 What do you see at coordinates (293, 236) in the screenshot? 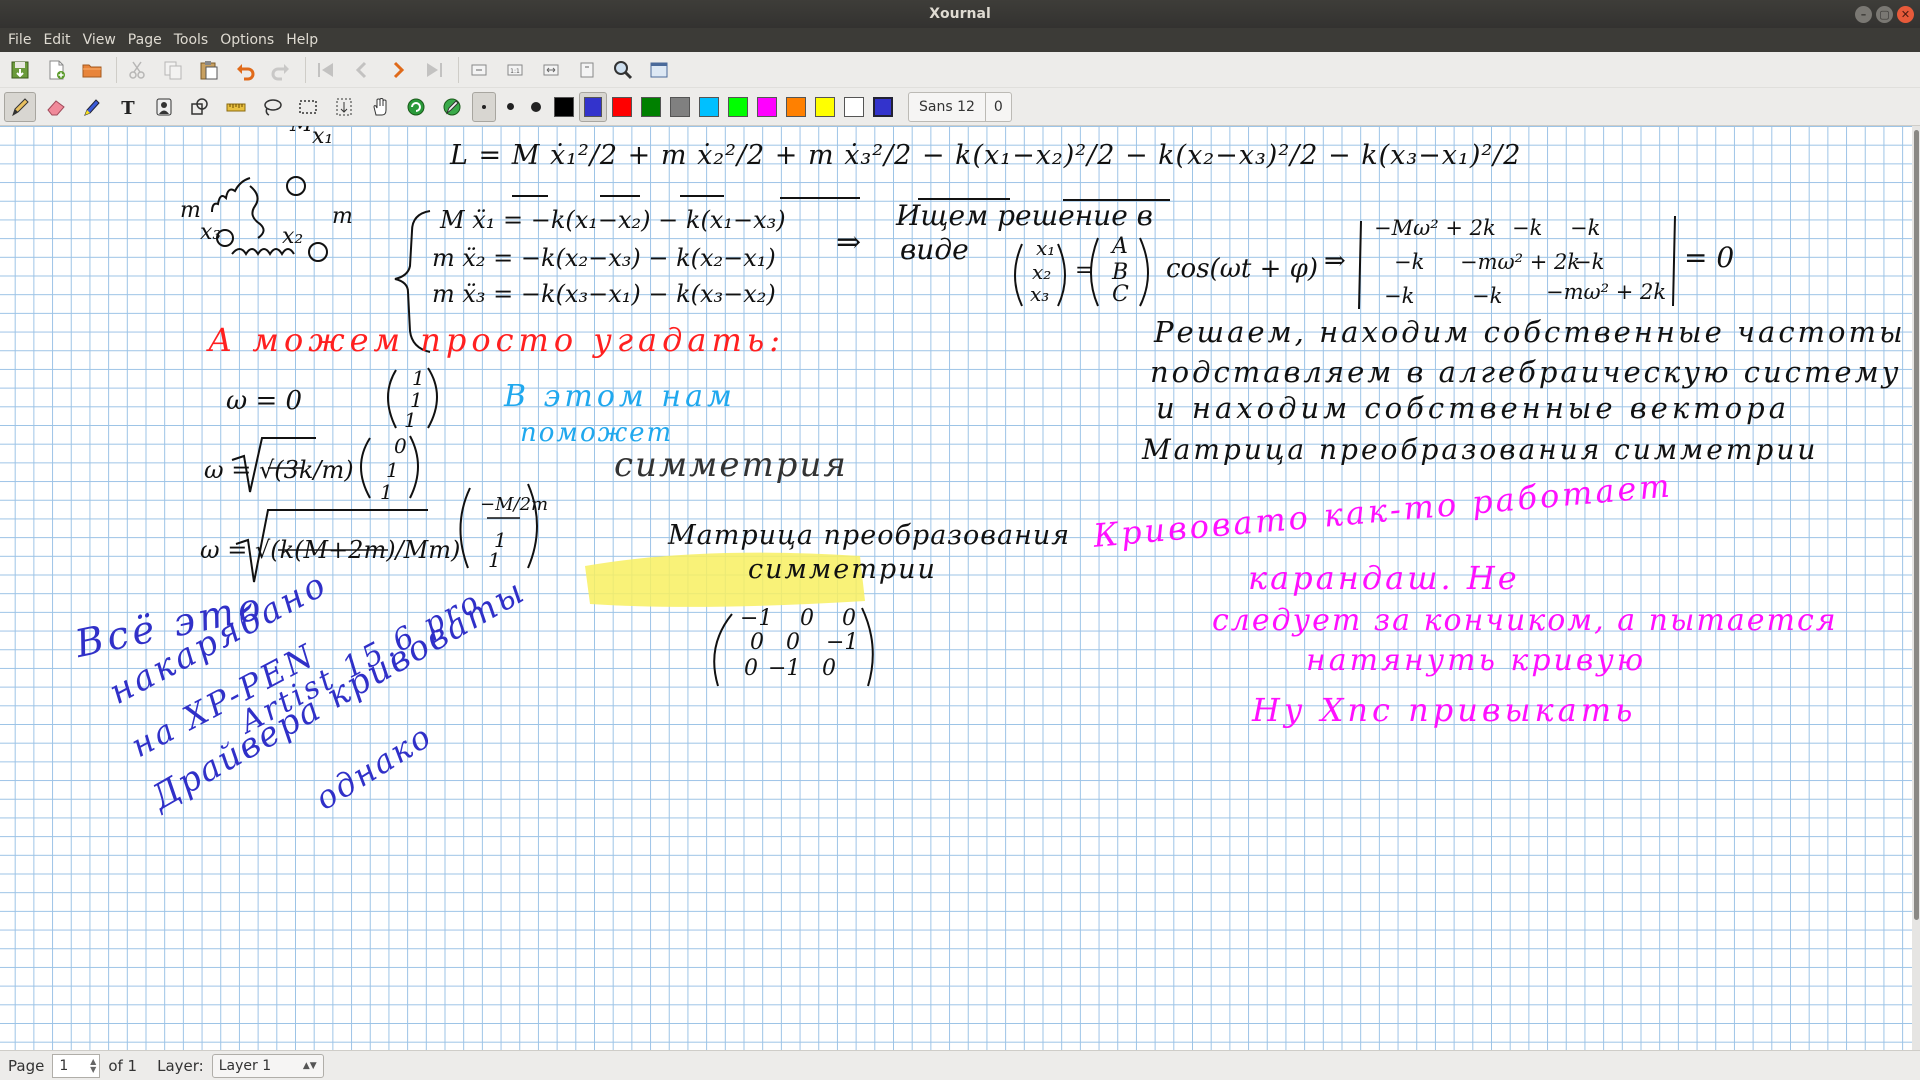
I see `diagram-label-x2: x₂` at bounding box center [293, 236].